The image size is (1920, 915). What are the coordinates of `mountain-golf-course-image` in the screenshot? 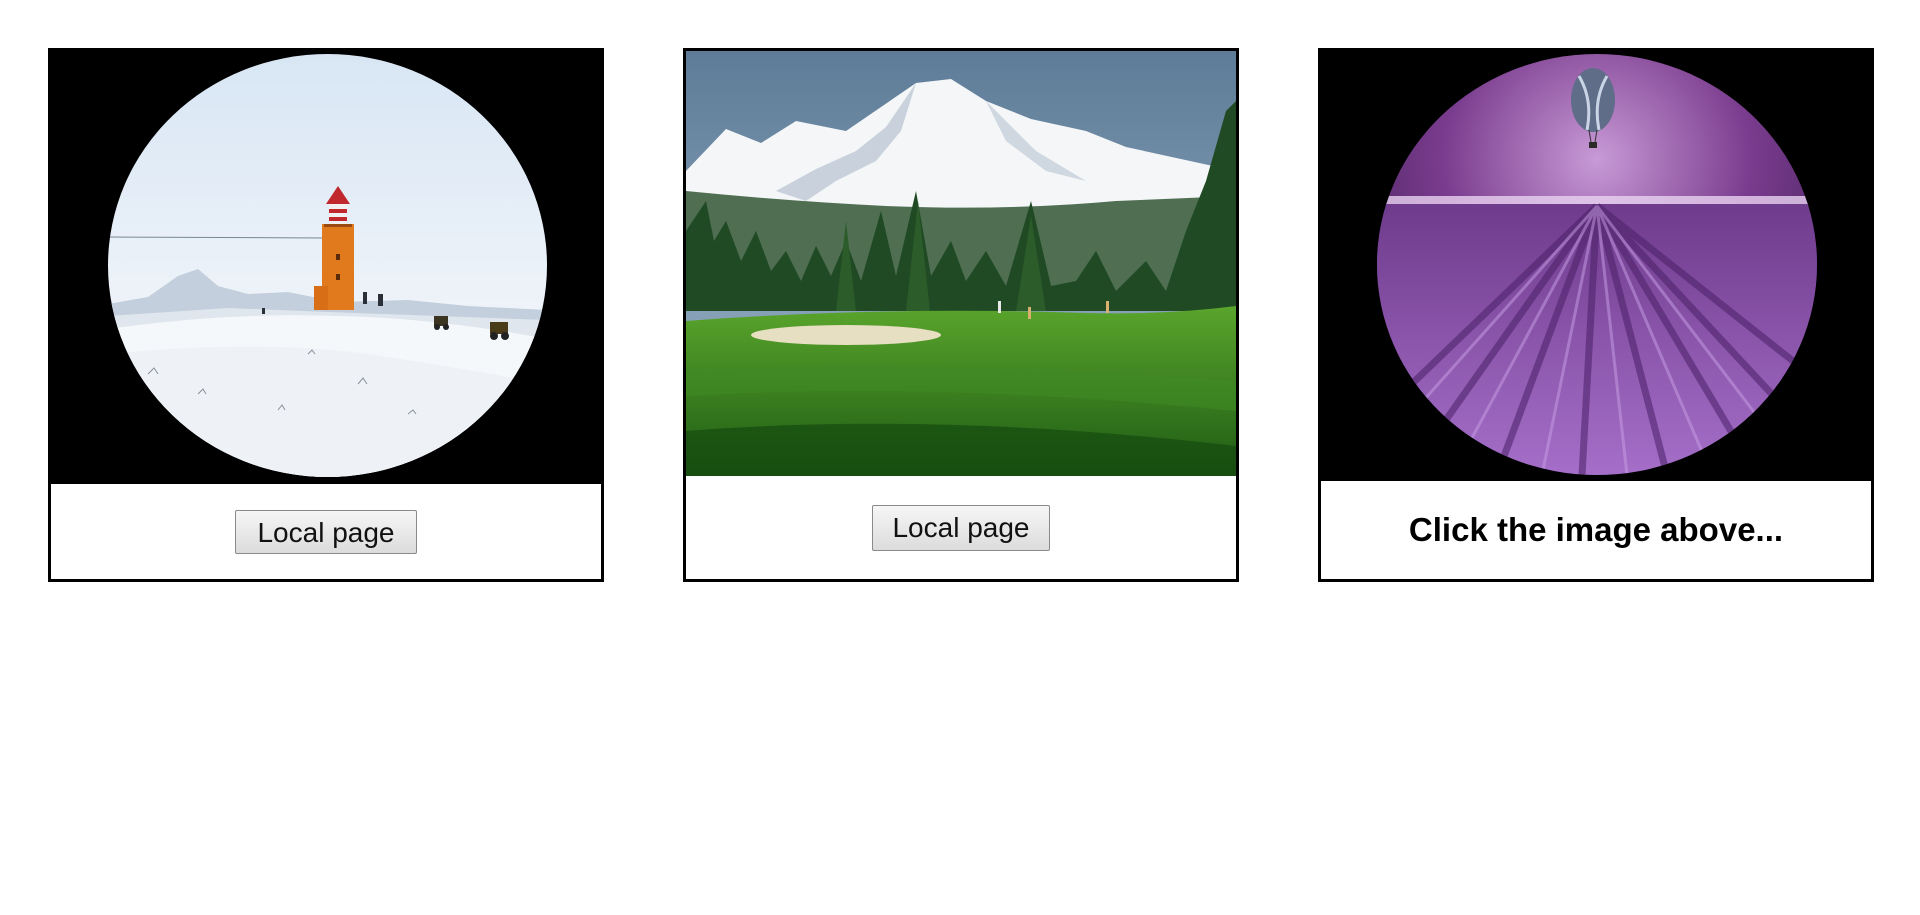 It's located at (961, 263).